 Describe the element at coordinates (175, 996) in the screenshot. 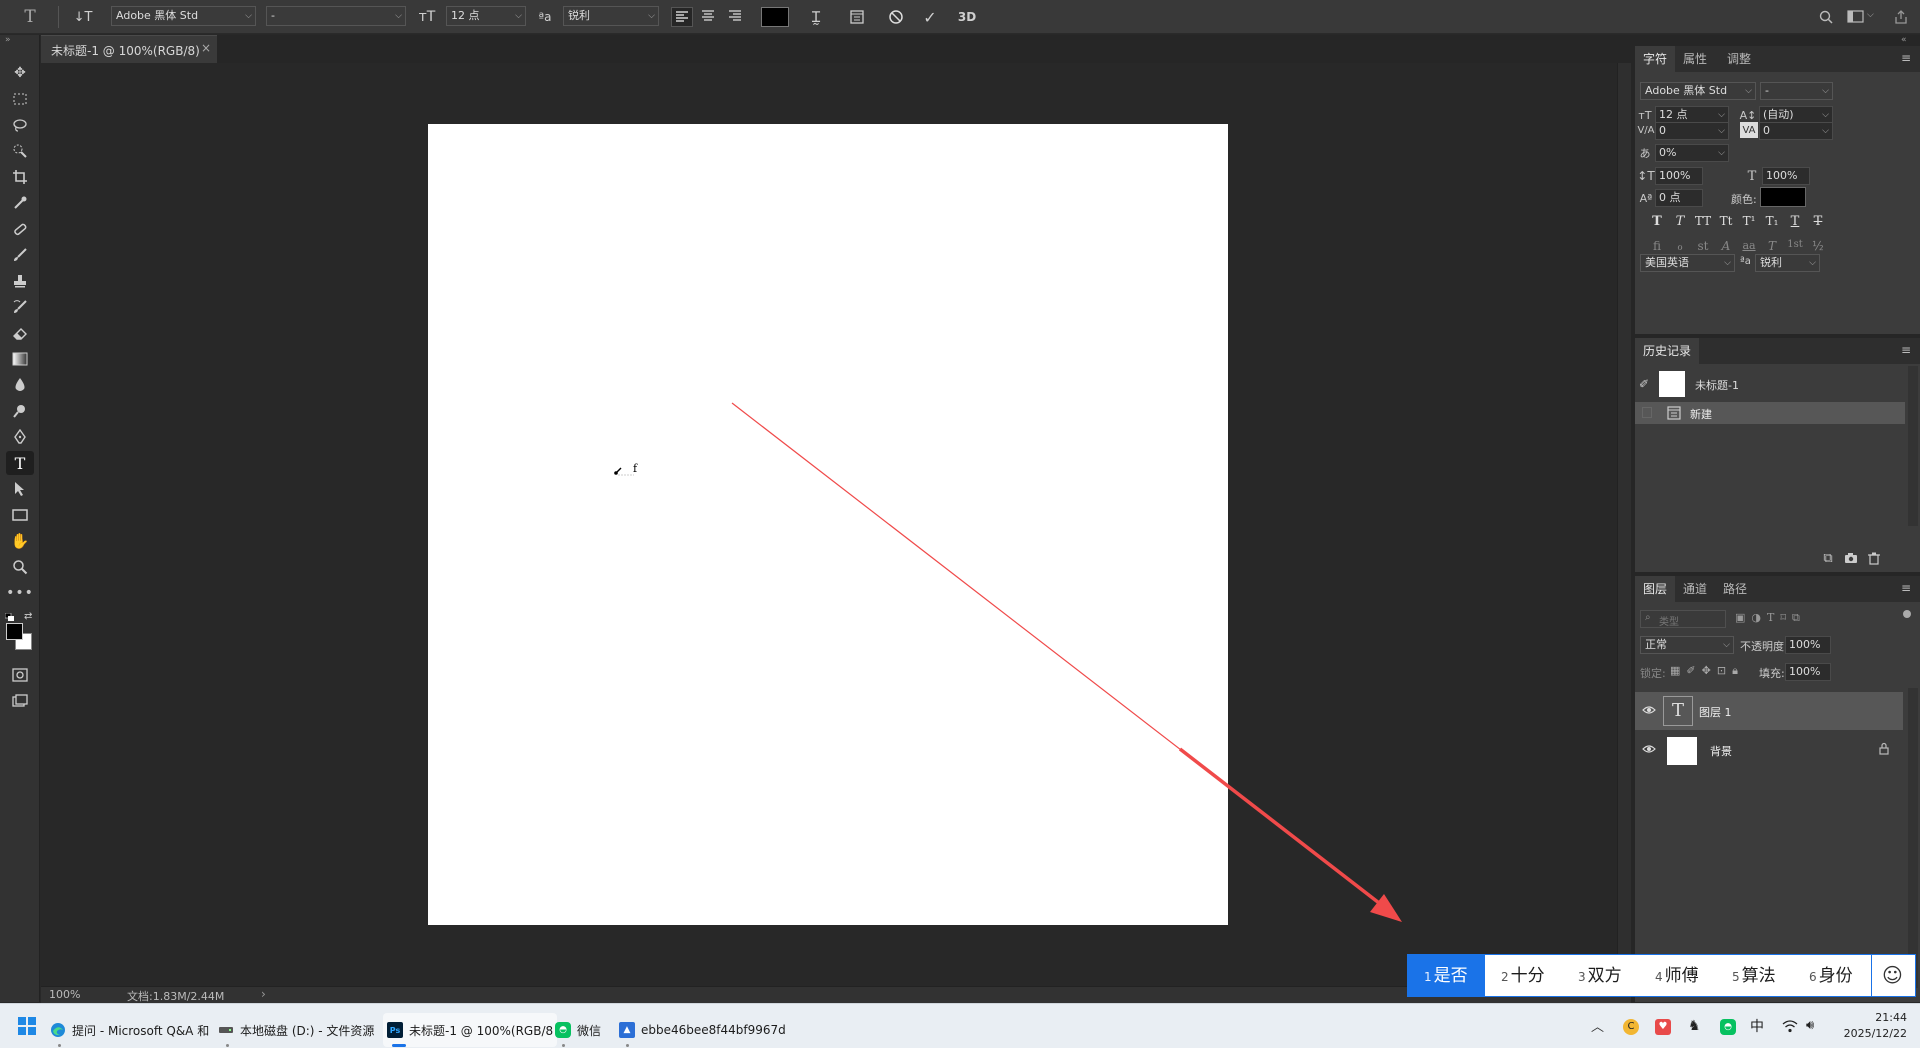

I see `document-info: 文档:1.83M/2.44M` at that location.